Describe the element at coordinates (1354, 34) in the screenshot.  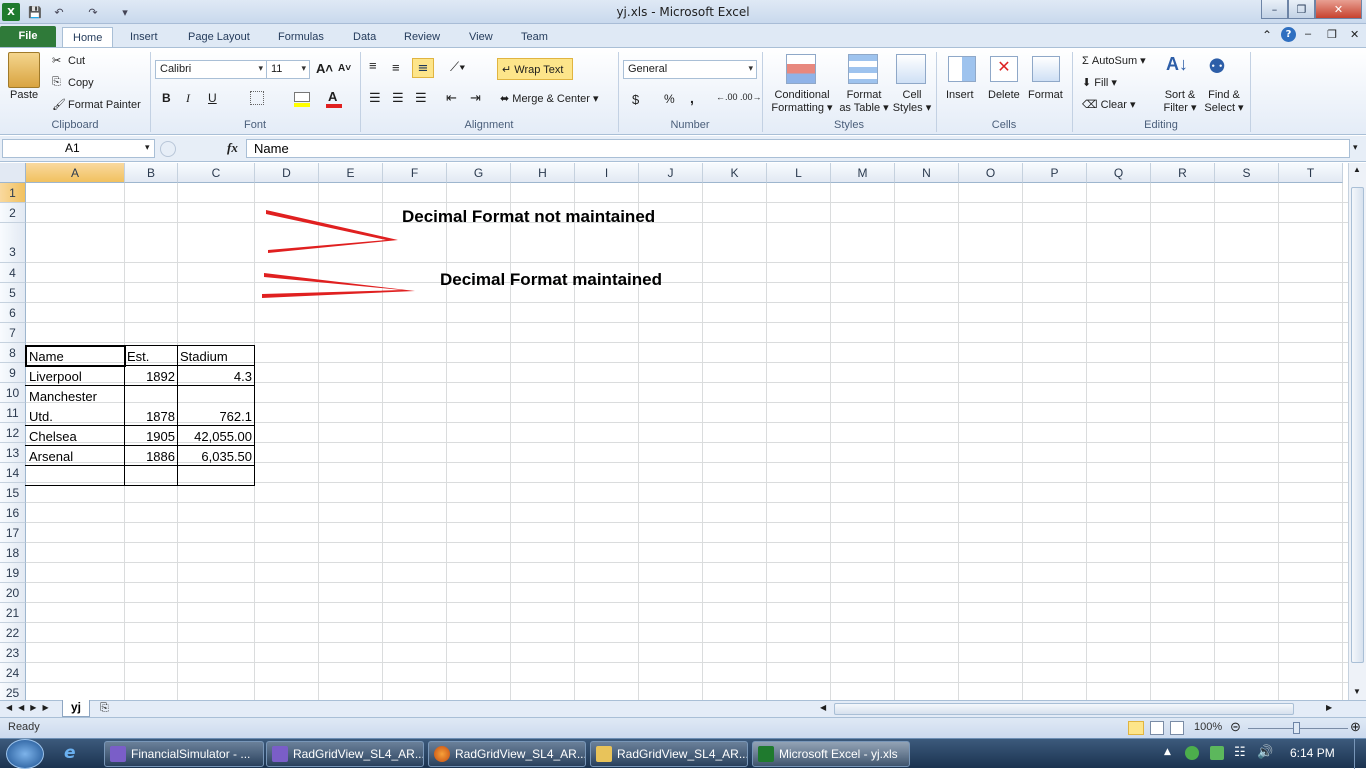
I see `workbook-close-button: ✕` at that location.